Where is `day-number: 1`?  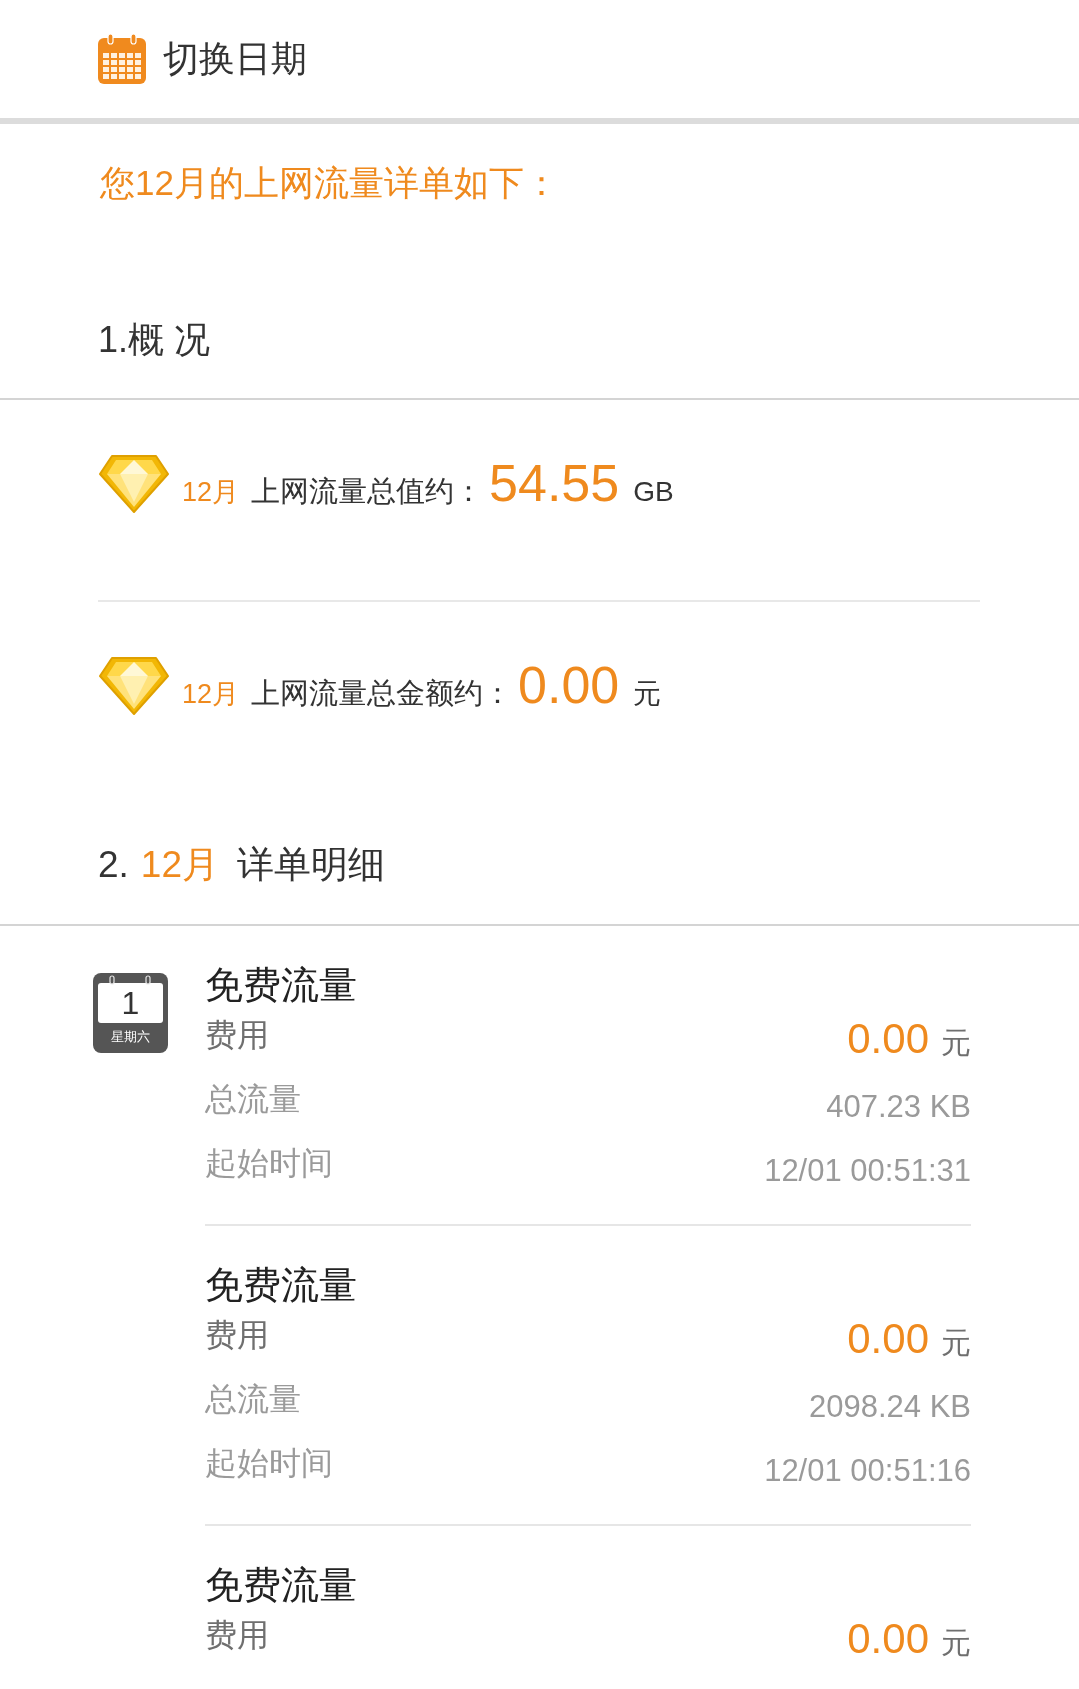 day-number: 1 is located at coordinates (130, 1003).